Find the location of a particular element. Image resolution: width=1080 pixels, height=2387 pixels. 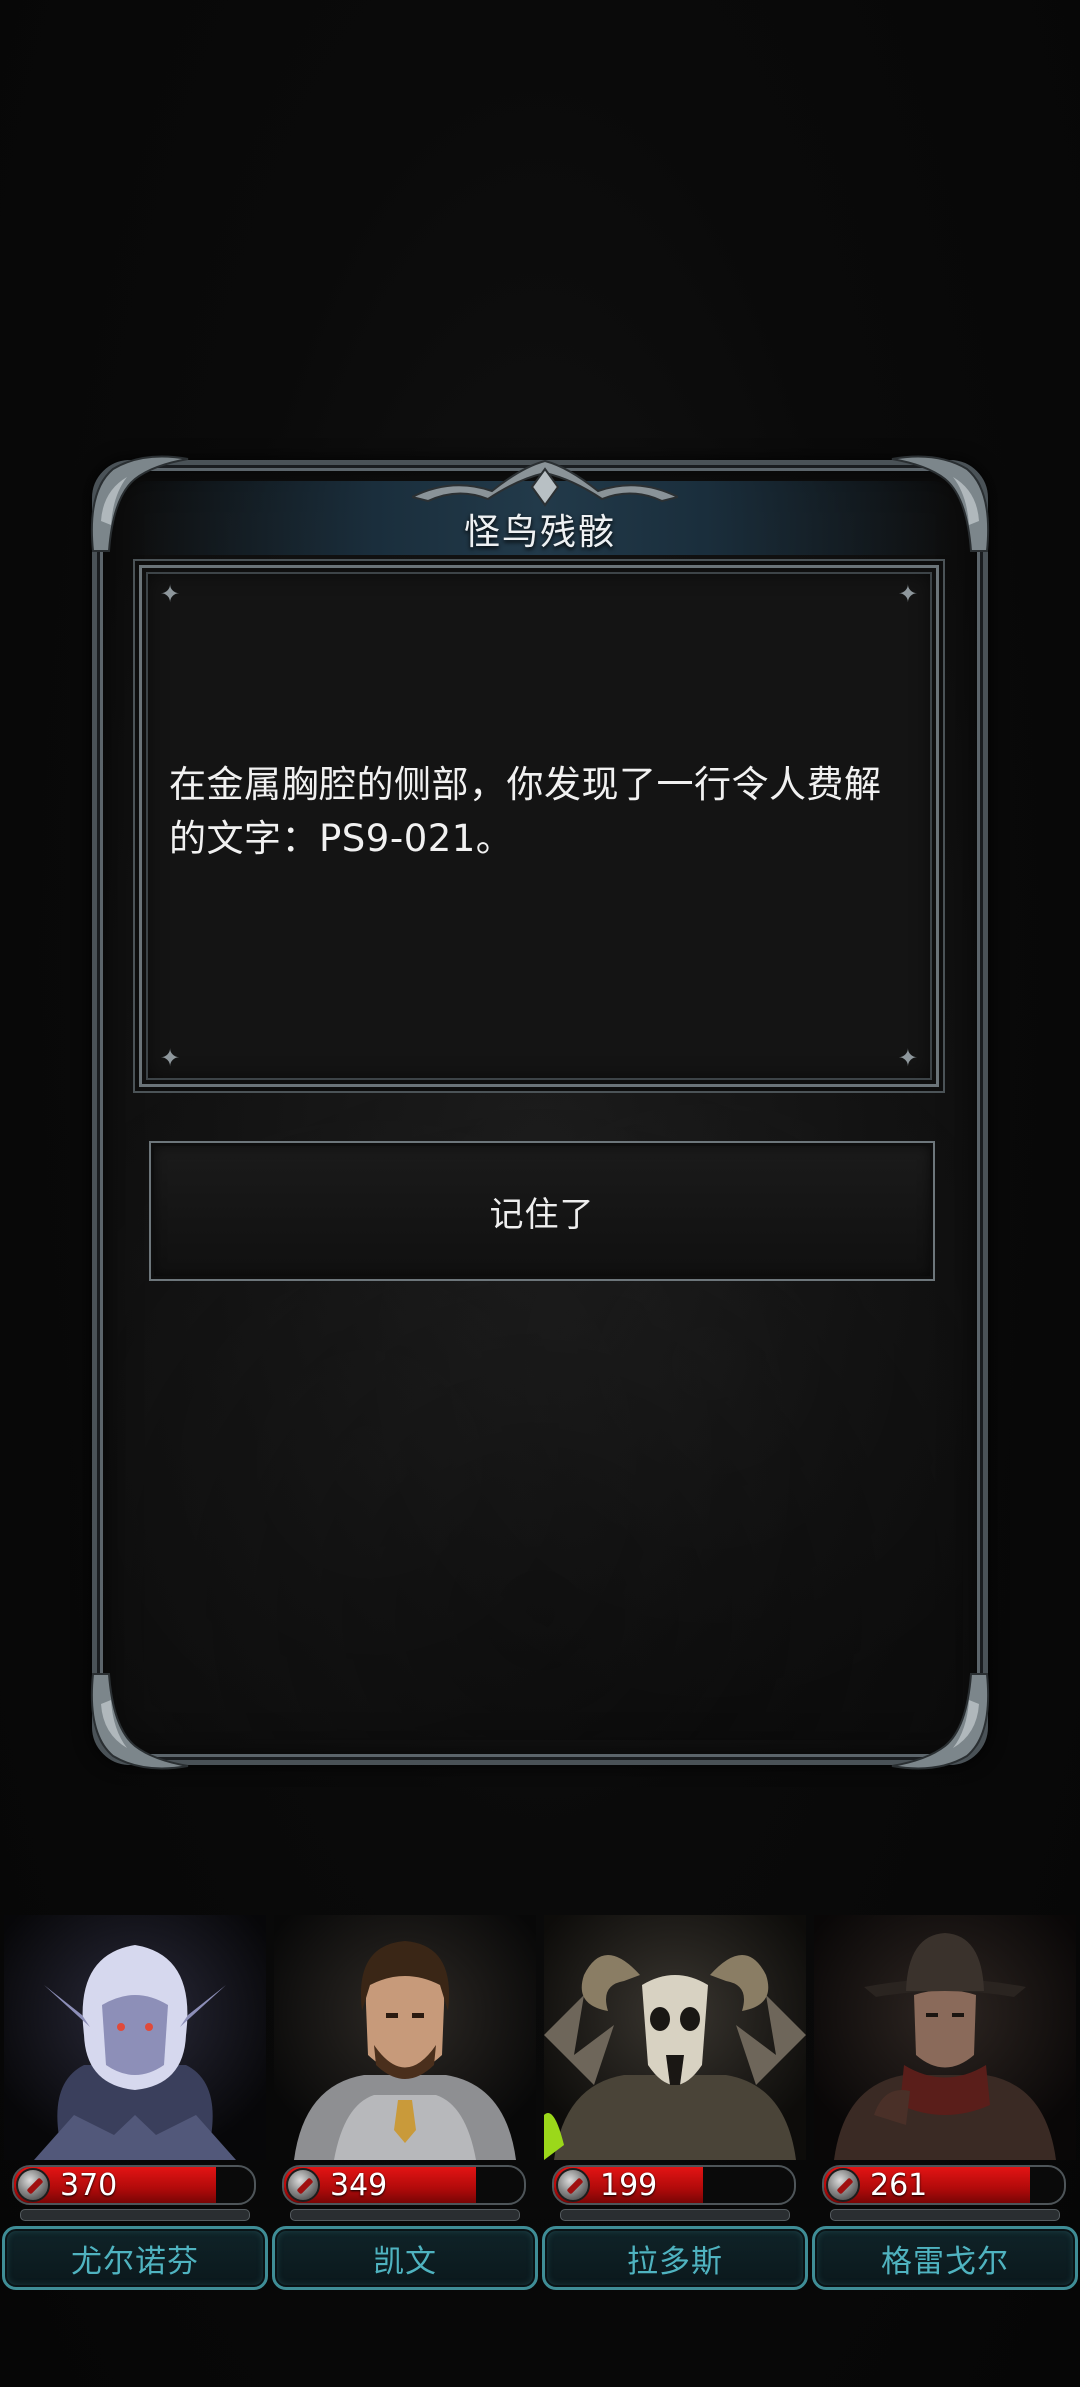

member-name-plate: 格雷戈尔 is located at coordinates (945, 2258).